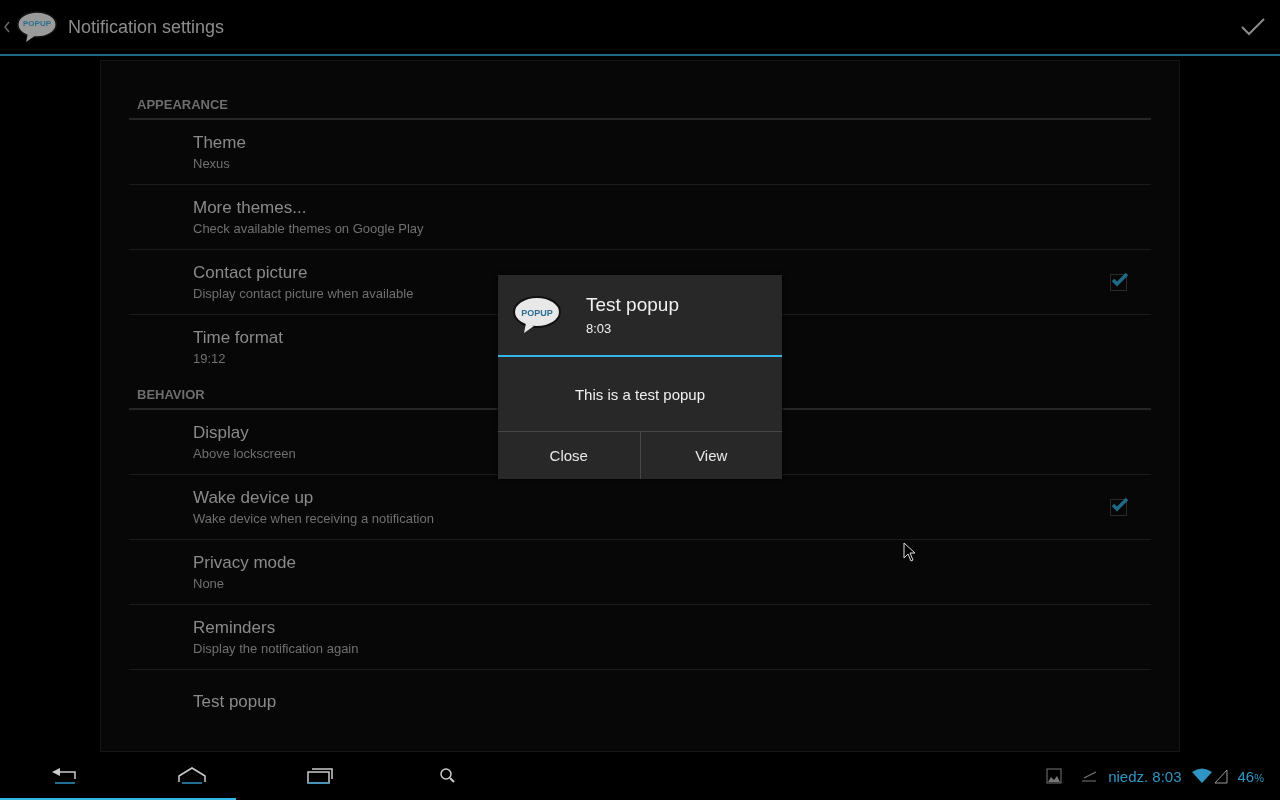 Image resolution: width=1280 pixels, height=800 pixels. I want to click on wifi-icon, so click(1201, 776).